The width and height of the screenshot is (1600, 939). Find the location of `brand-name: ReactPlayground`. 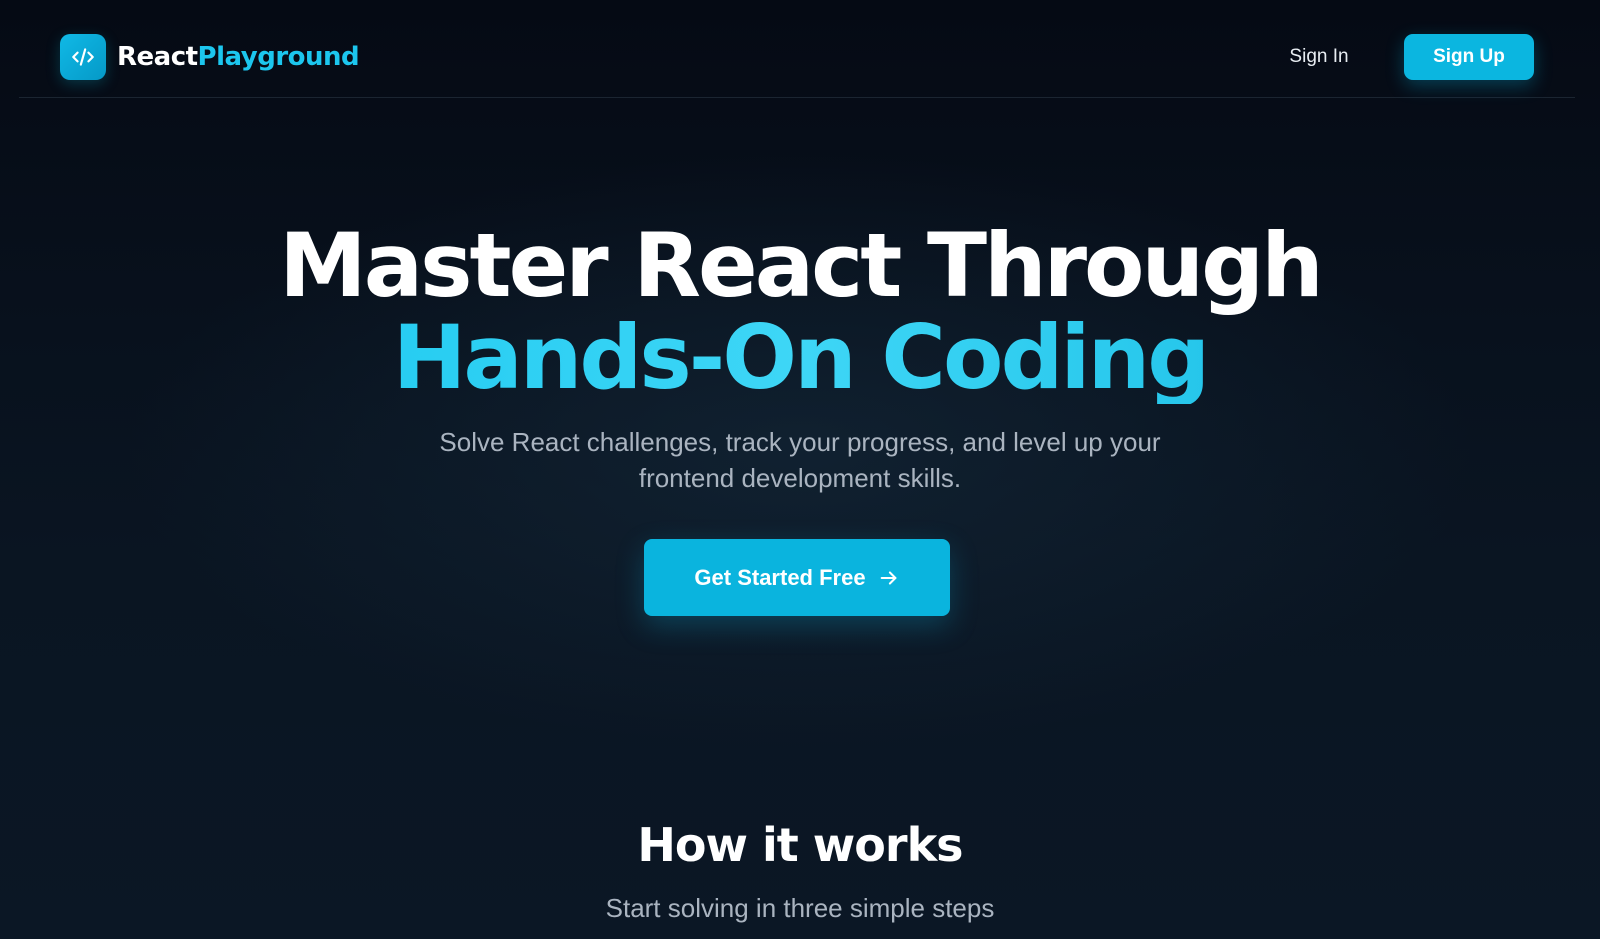

brand-name: ReactPlayground is located at coordinates (238, 57).